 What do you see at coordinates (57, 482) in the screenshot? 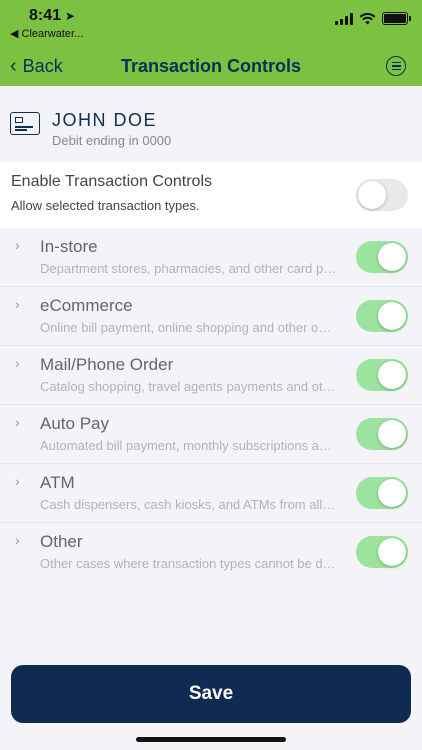
I see `type-title: ATM` at bounding box center [57, 482].